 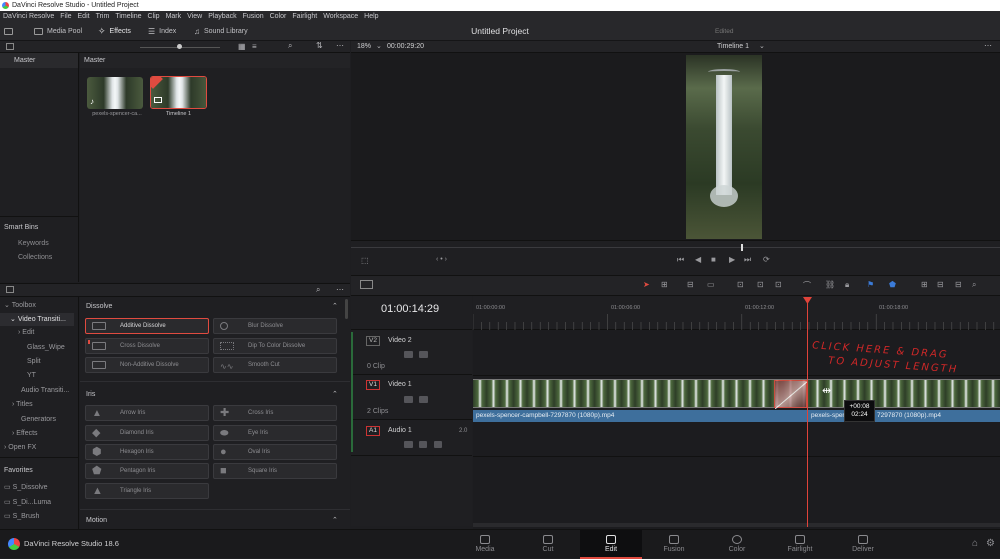 What do you see at coordinates (364, 46) in the screenshot?
I see `viewer-zoom: 18%` at bounding box center [364, 46].